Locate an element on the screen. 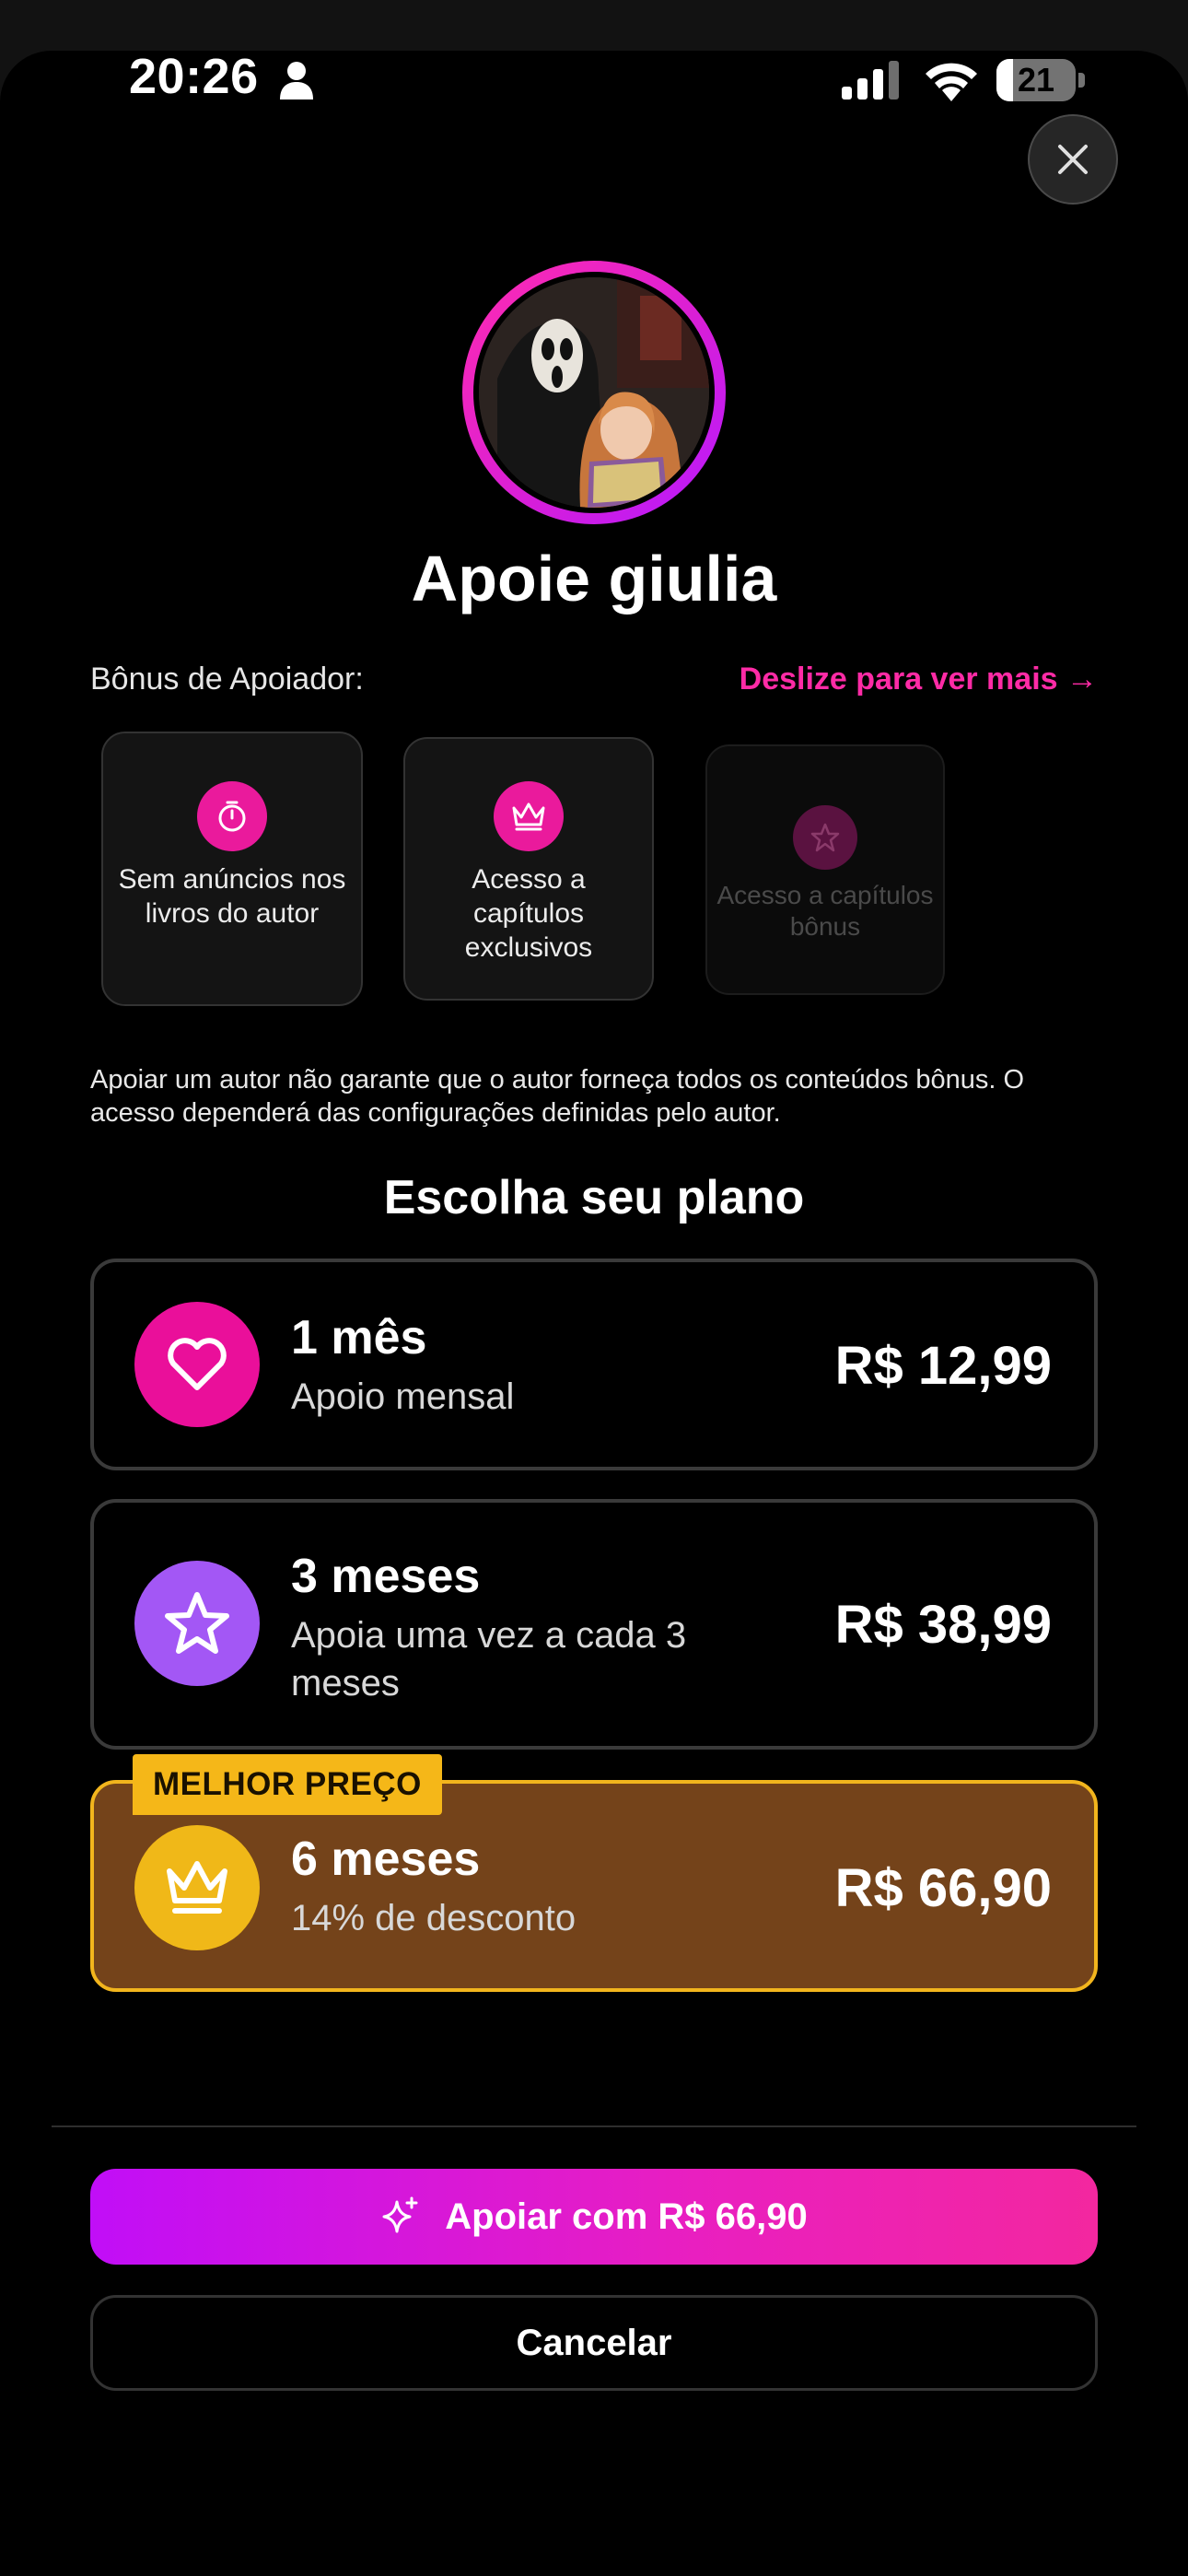 This screenshot has height=2576, width=1188. battery-indicator: 21 is located at coordinates (1040, 80).